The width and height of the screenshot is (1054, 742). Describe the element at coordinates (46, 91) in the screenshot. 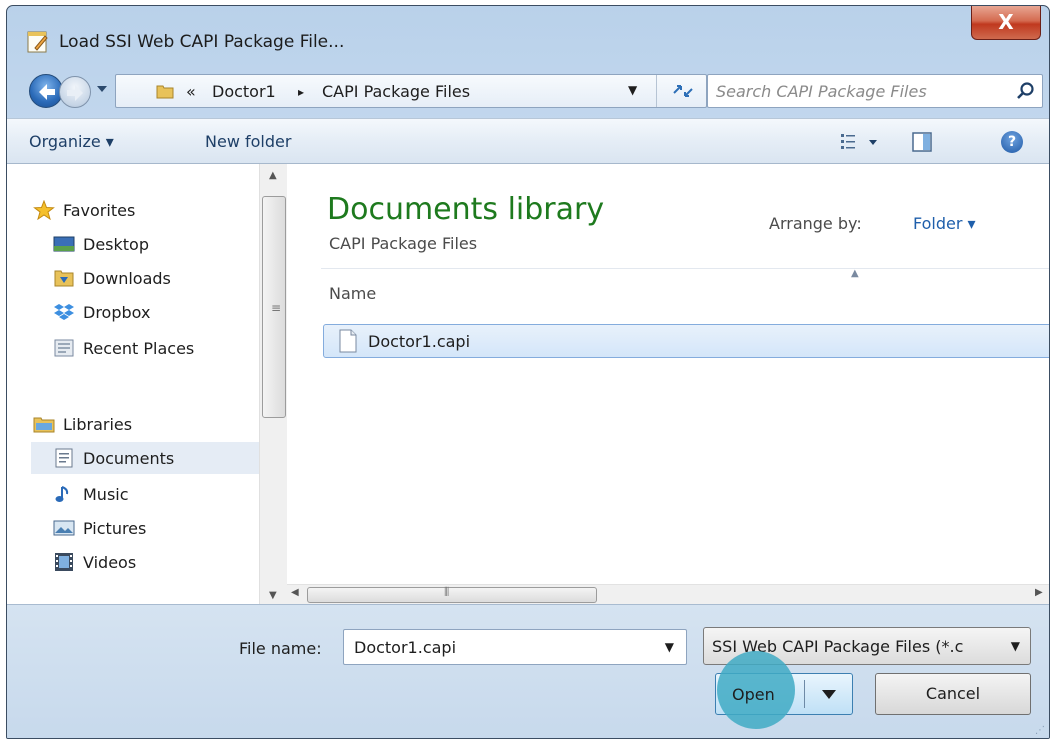

I see `back-button` at that location.